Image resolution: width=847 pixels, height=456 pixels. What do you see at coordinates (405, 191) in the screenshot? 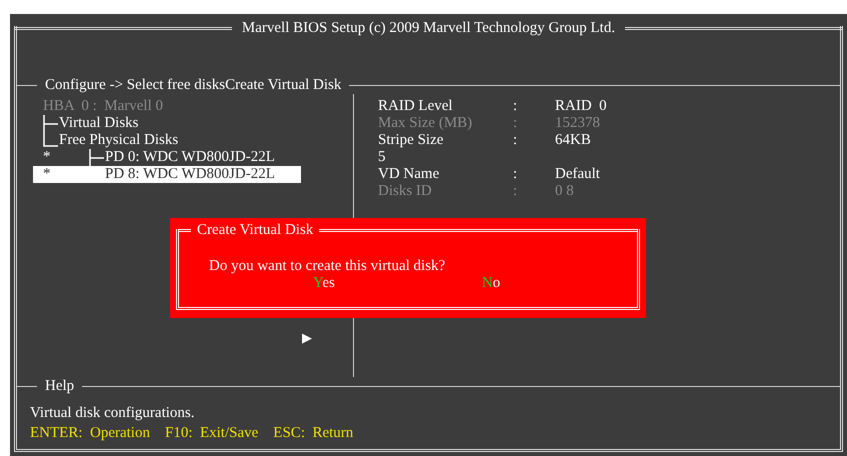
I see `setting-label: Disks ID` at bounding box center [405, 191].